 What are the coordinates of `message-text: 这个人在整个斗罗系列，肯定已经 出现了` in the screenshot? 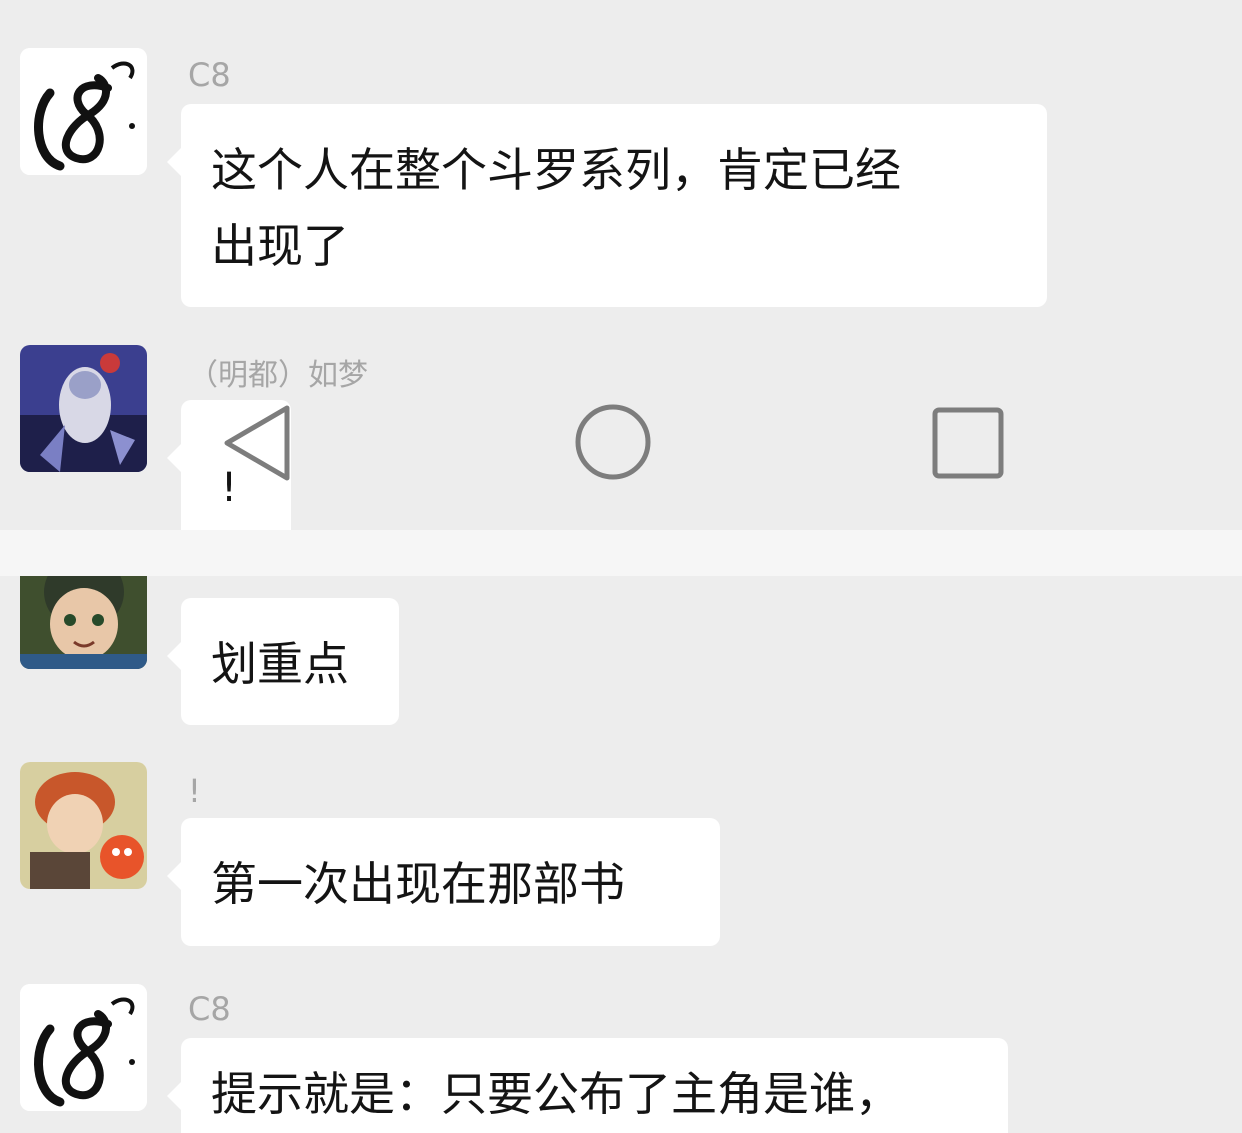 It's located at (556, 208).